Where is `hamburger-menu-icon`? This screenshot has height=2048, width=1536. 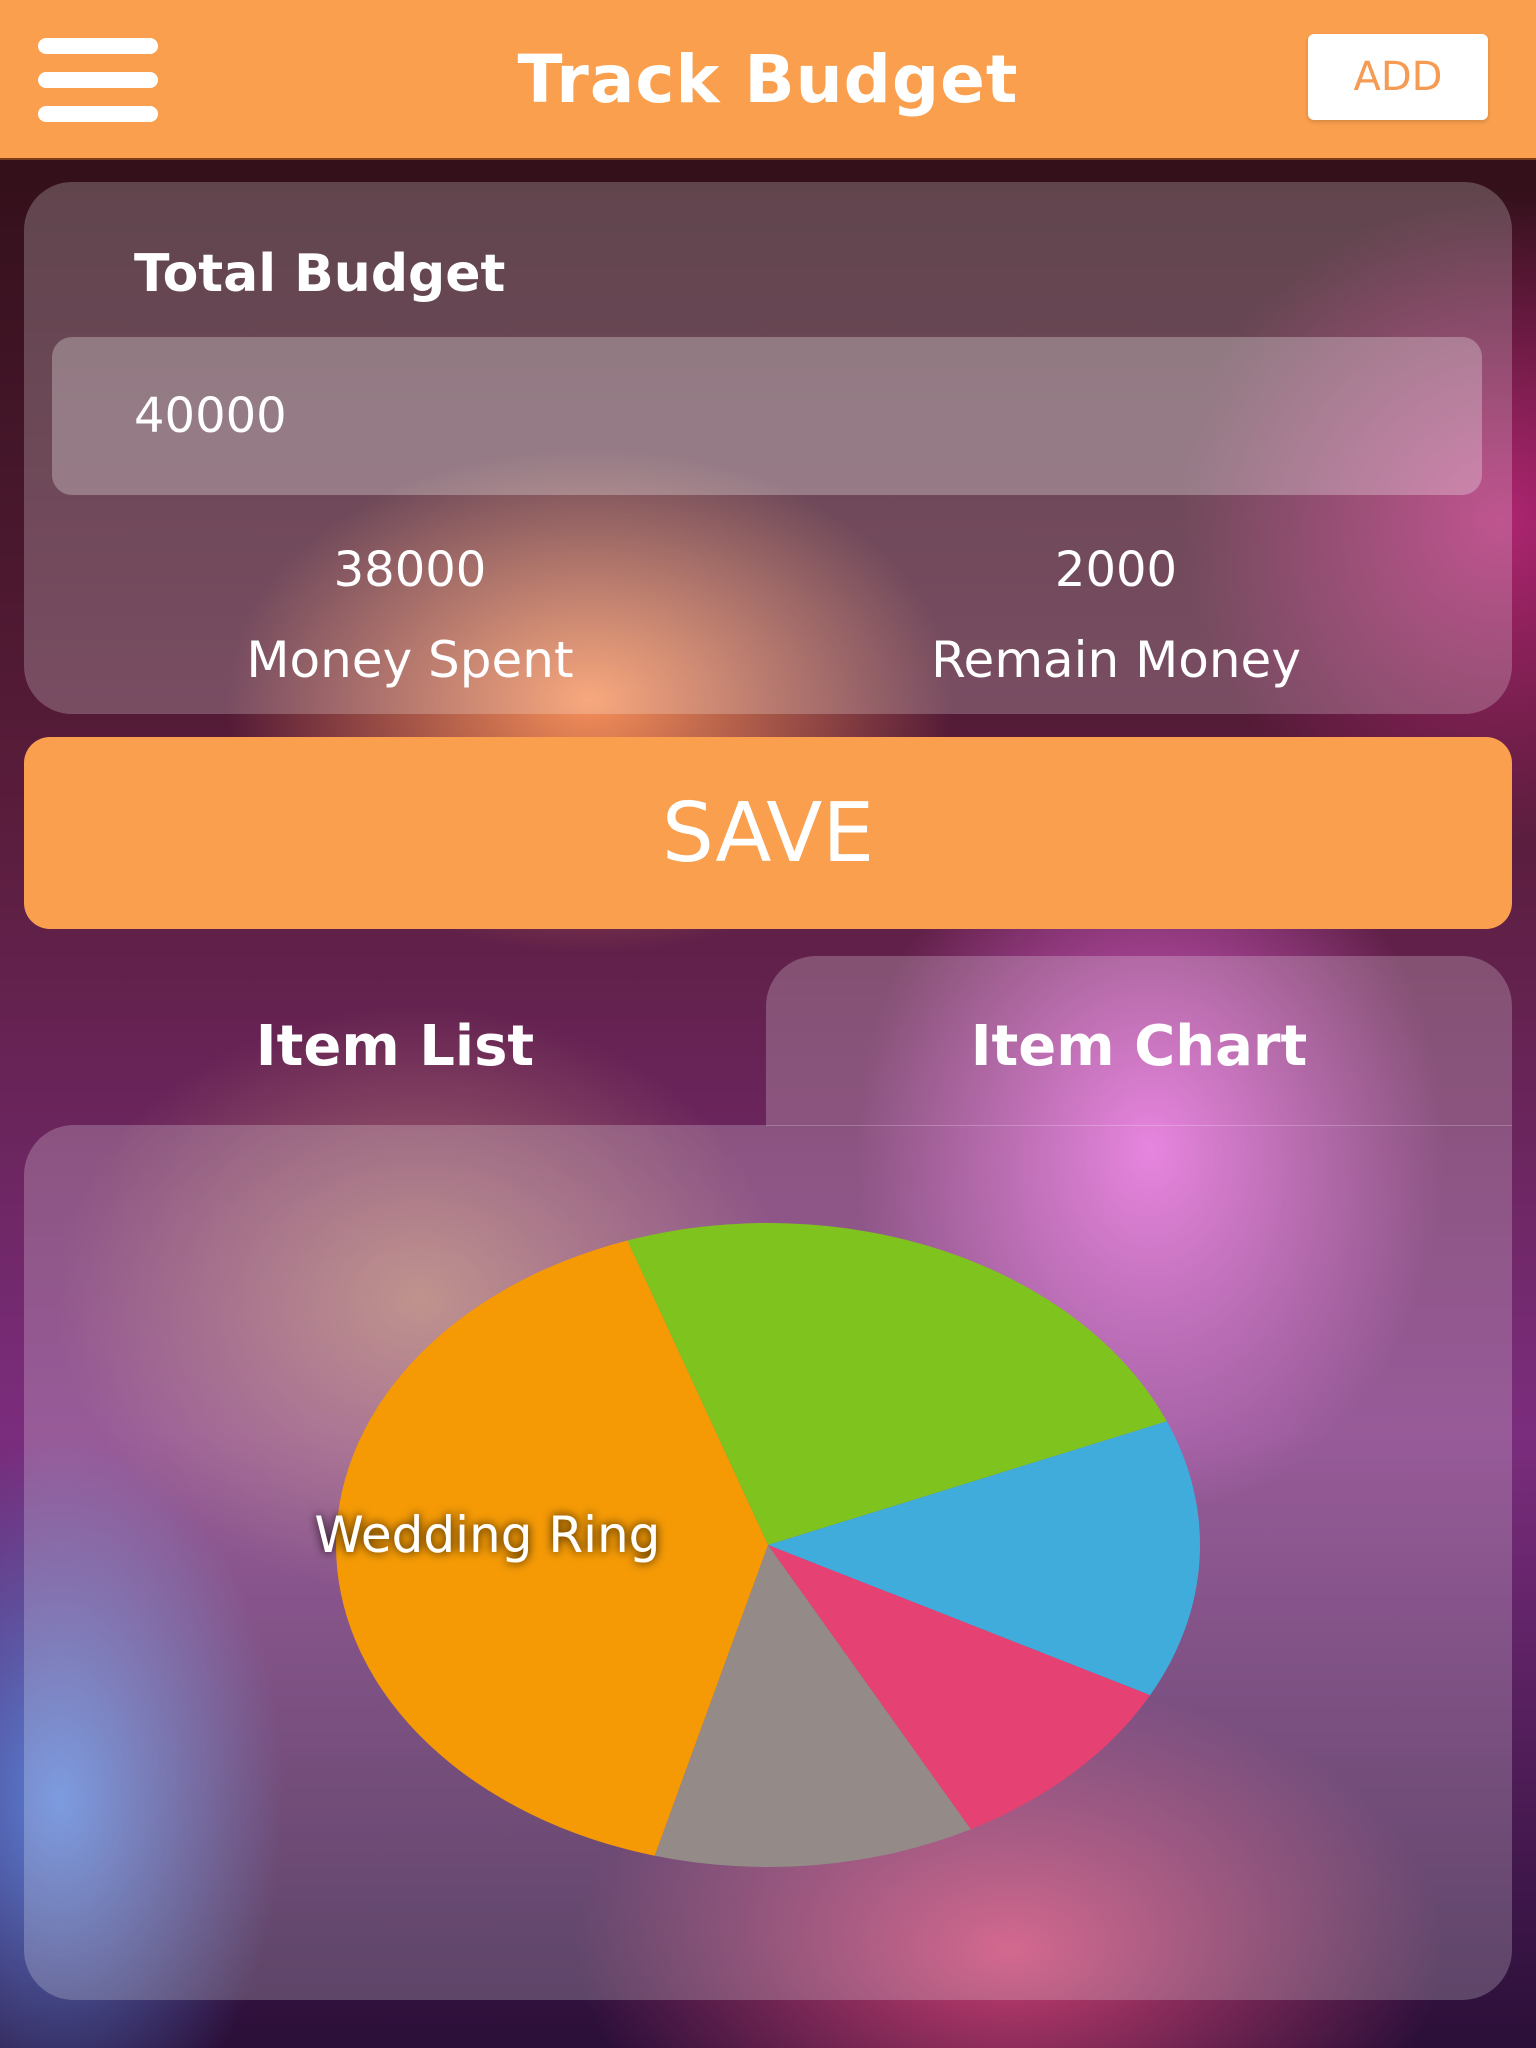
hamburger-menu-icon is located at coordinates (98, 81).